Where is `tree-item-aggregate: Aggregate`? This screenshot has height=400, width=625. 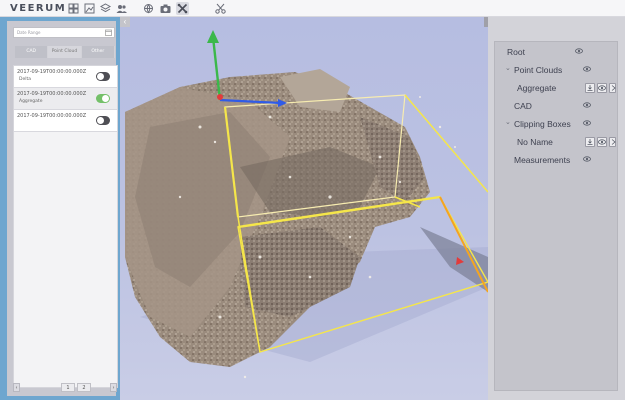
tree-item-aggregate: Aggregate is located at coordinates (536, 88).